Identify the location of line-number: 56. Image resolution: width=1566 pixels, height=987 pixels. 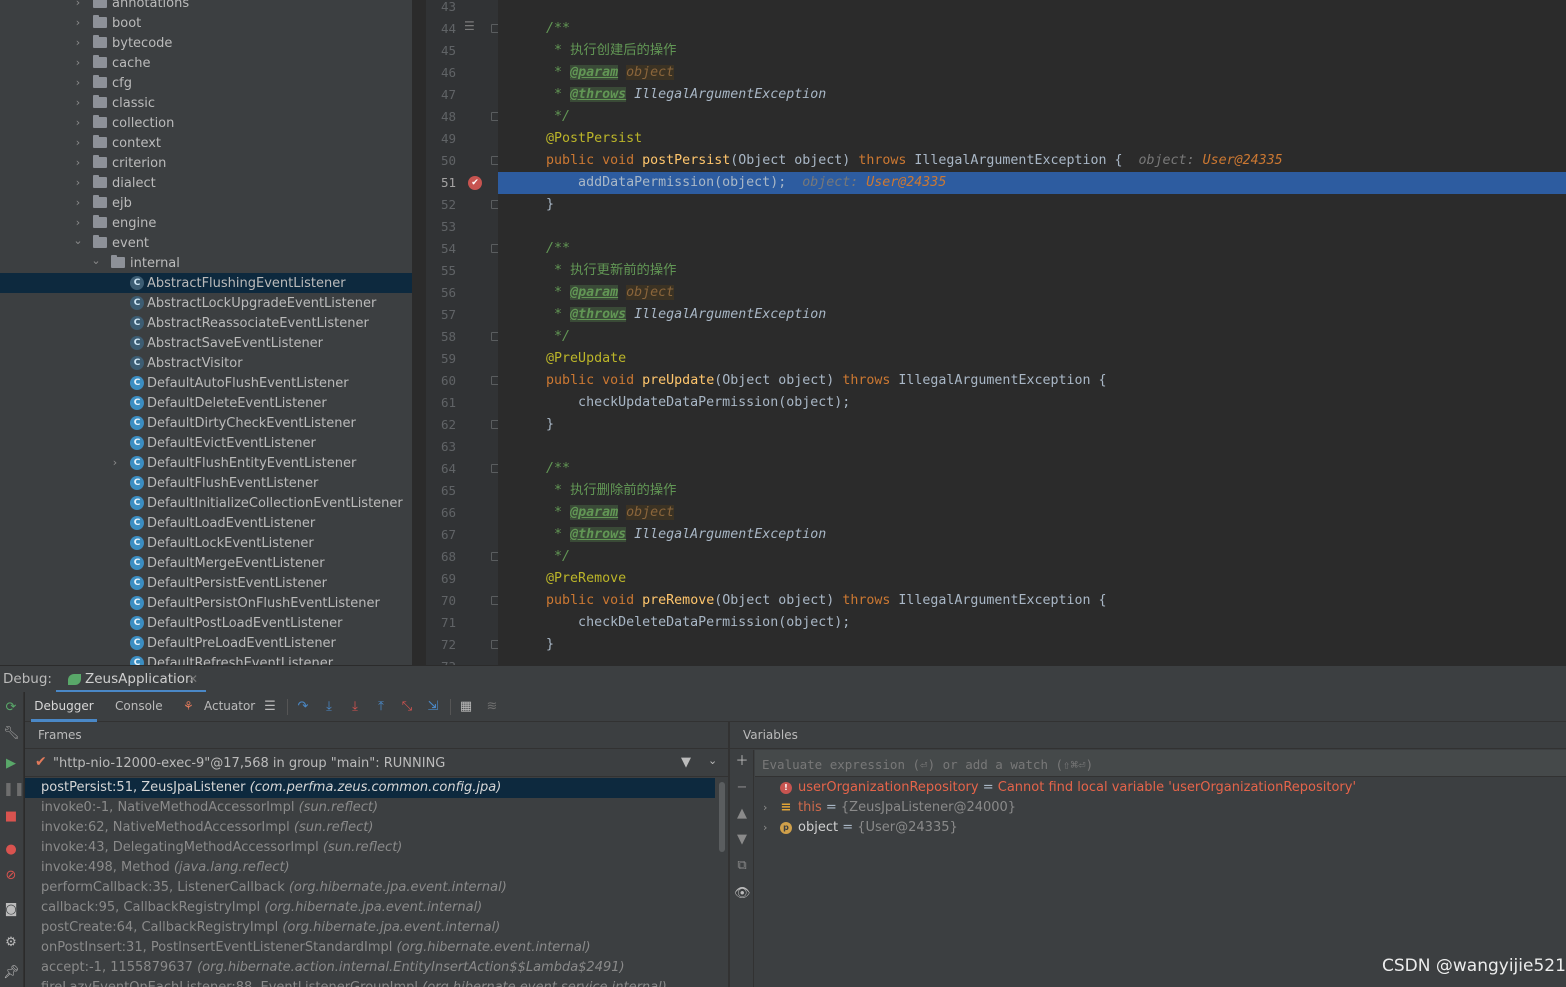
(441, 293).